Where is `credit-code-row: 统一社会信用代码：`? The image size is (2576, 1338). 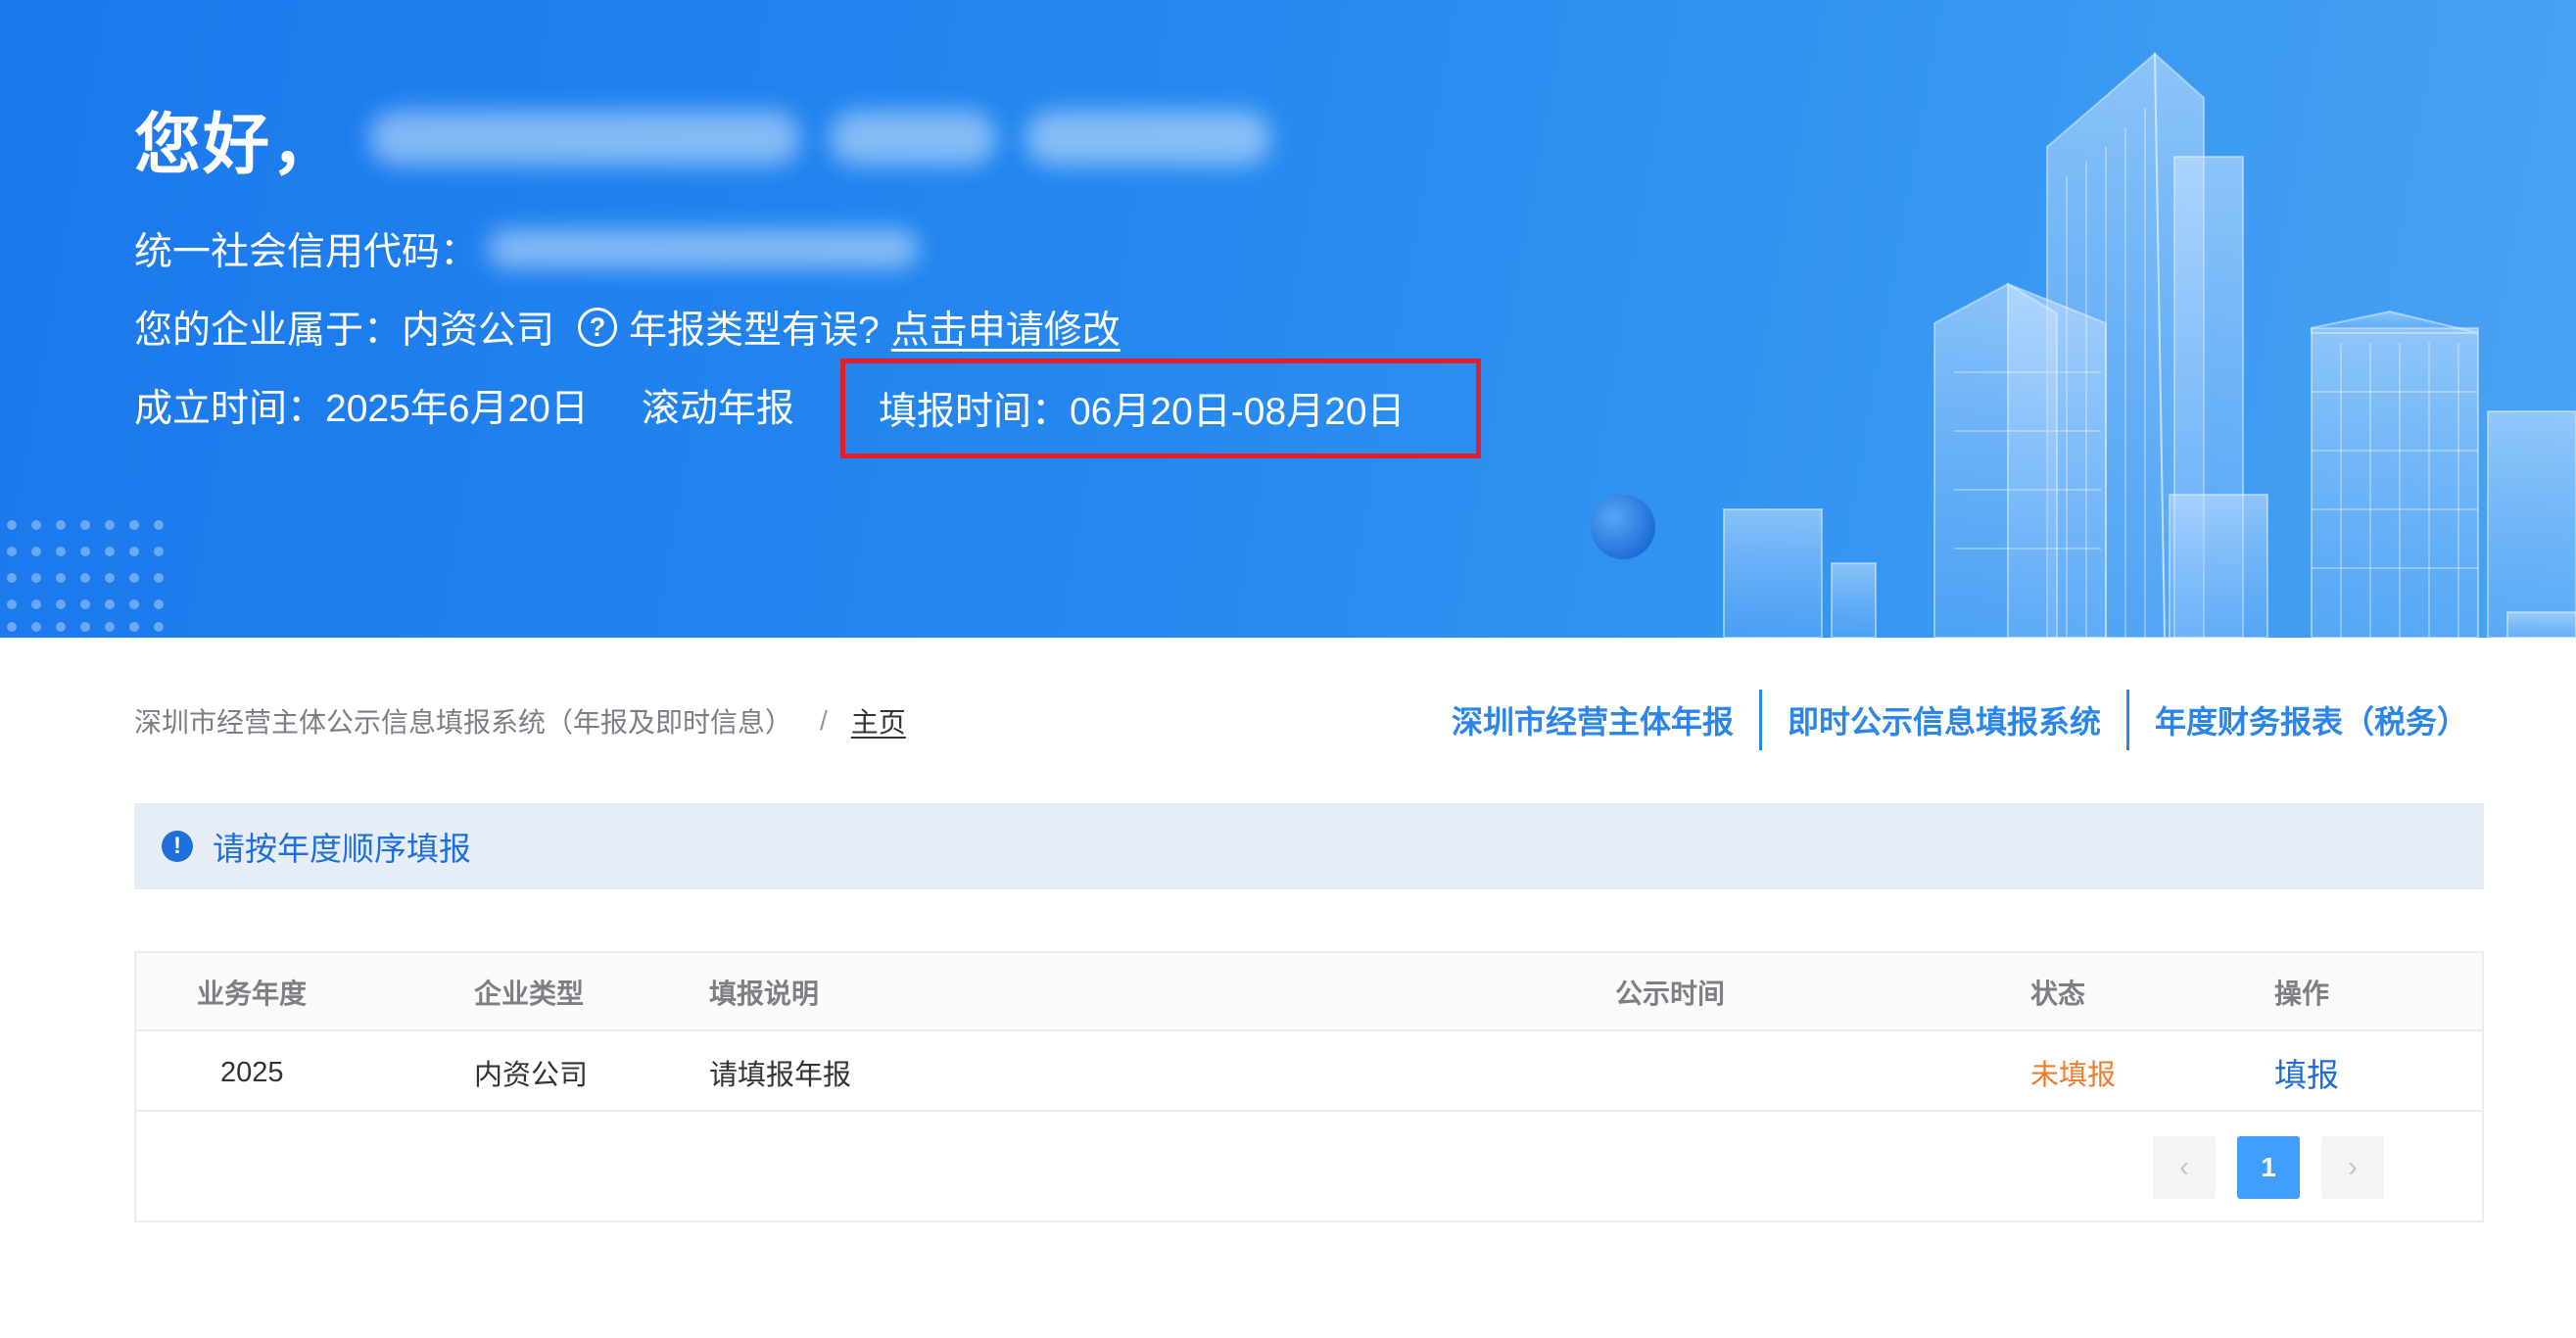 credit-code-row: 统一社会信用代码： is located at coordinates (527, 249).